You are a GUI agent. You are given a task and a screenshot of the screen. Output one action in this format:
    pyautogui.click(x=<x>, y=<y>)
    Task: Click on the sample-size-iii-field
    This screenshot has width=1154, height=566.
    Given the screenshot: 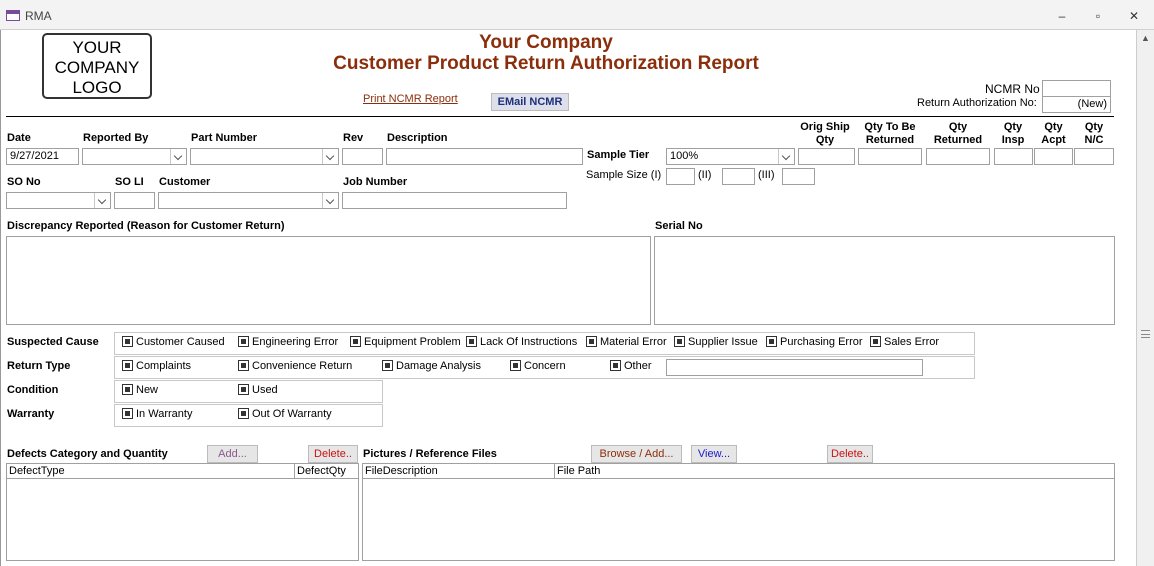 What is the action you would take?
    pyautogui.click(x=798, y=176)
    